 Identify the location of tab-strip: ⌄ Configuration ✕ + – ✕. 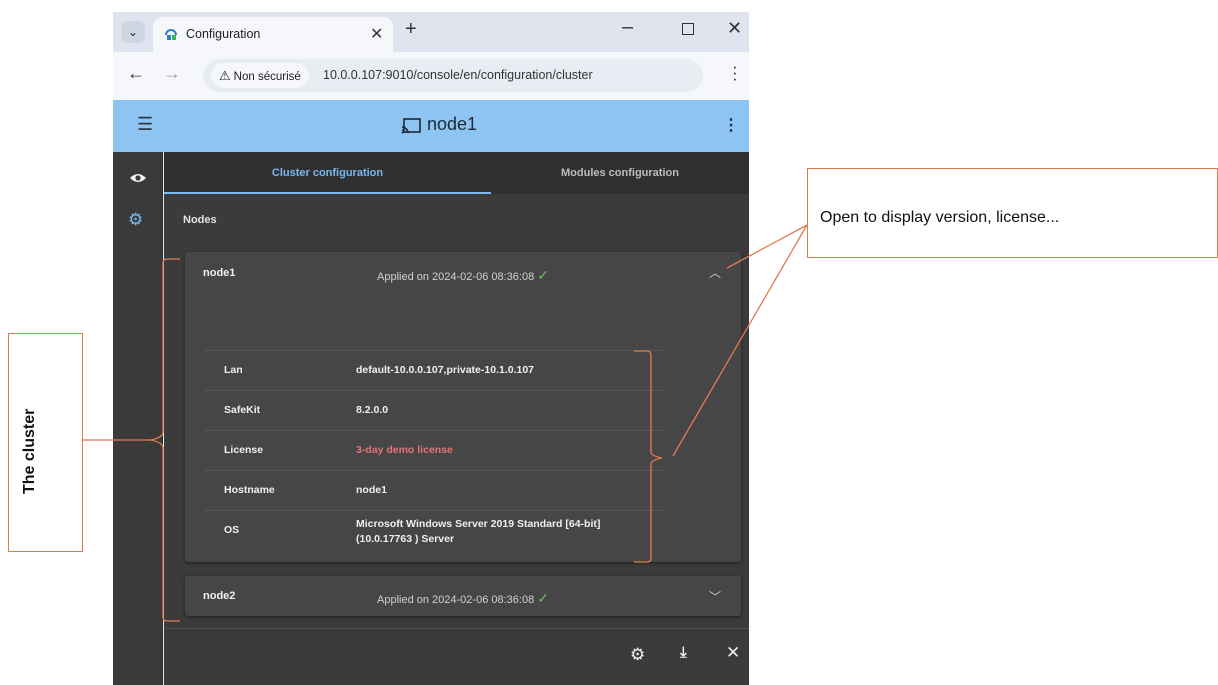
(431, 32).